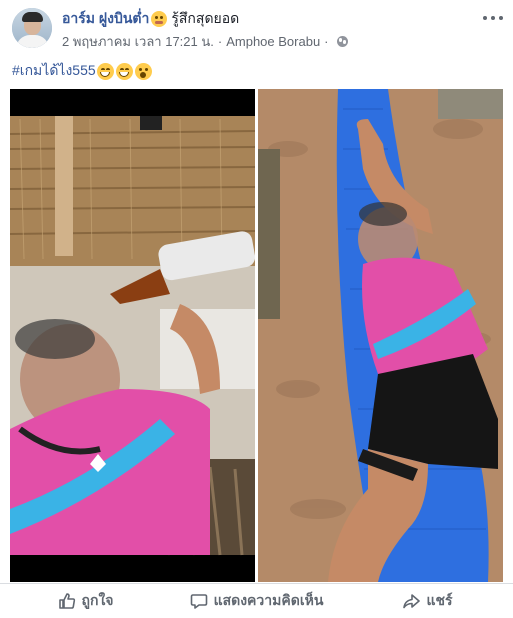  I want to click on like-button: ถูกใจ, so click(85, 601).